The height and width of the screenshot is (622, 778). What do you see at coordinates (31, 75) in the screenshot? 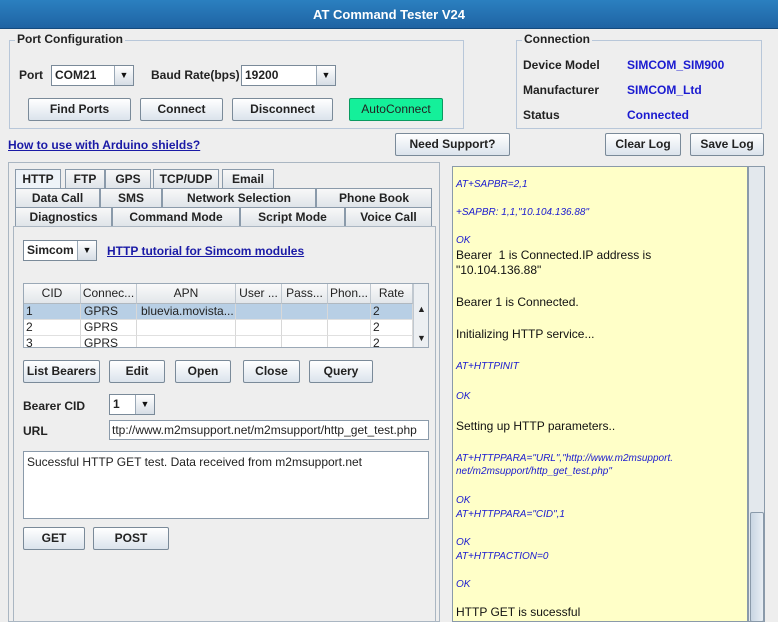
I see `port-label: Port` at bounding box center [31, 75].